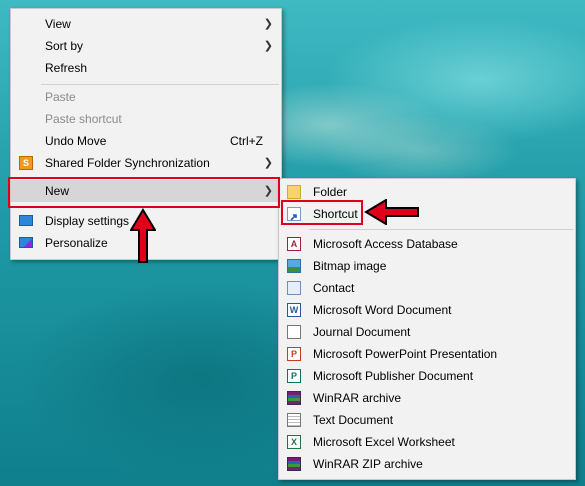 Image resolution: width=585 pixels, height=486 pixels. Describe the element at coordinates (368, 464) in the screenshot. I see `submenu-item-label: WinRAR ZIP archive` at that location.